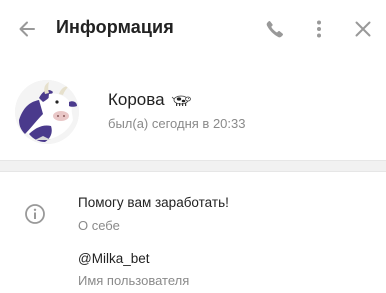  I want to click on more-vertical-icon, so click(319, 29).